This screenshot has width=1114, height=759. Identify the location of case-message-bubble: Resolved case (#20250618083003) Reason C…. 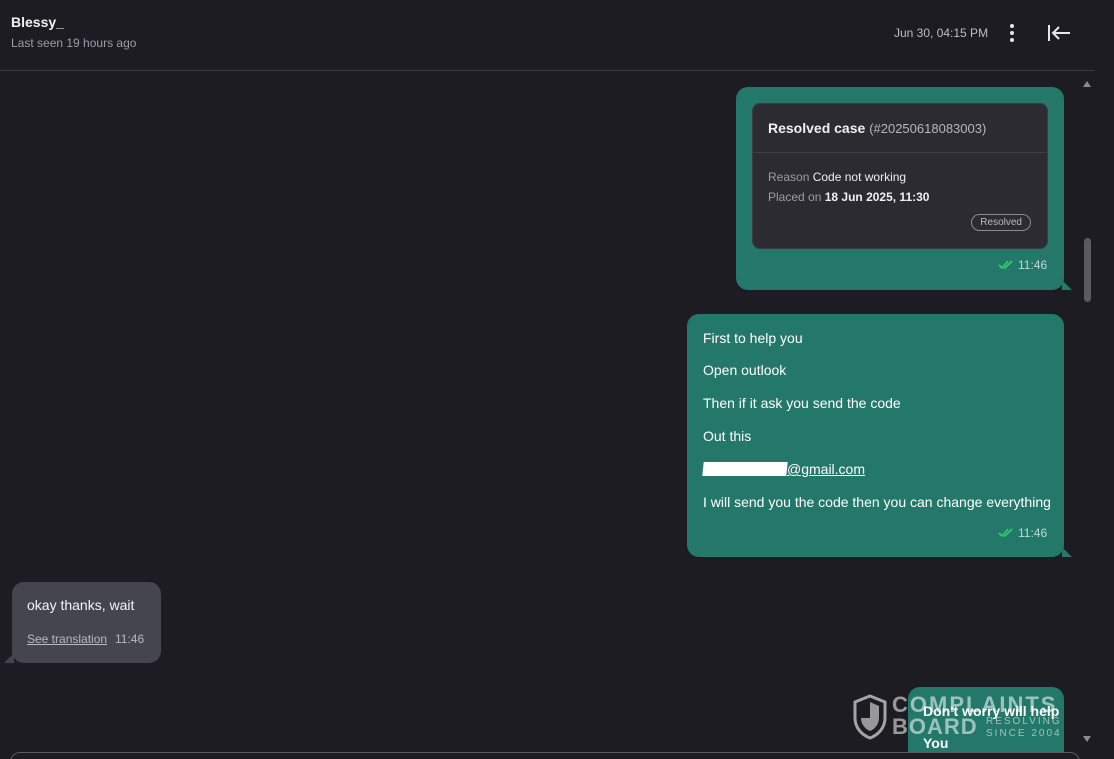
(904, 188).